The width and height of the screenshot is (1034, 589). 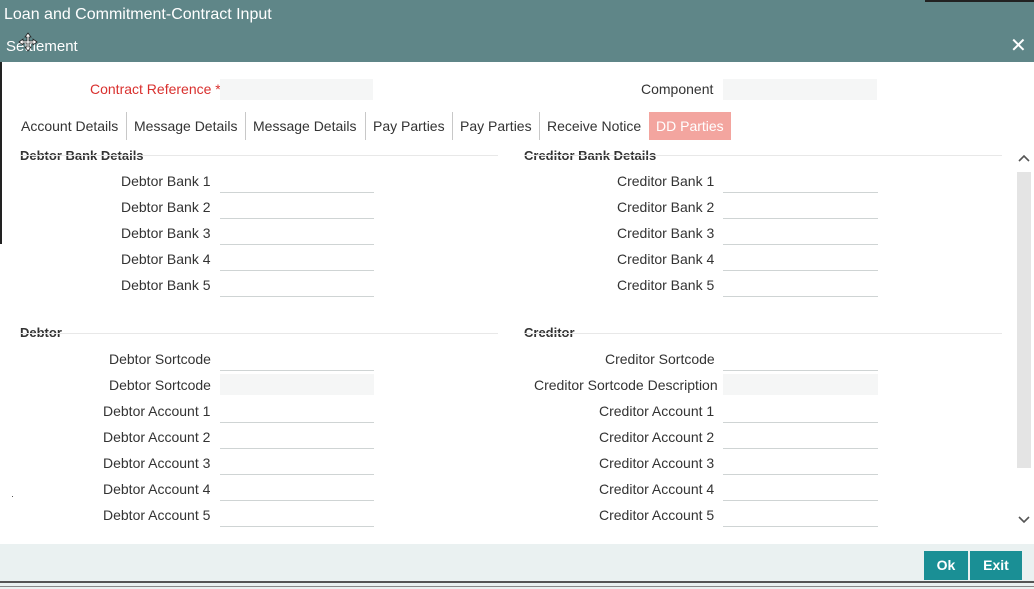 What do you see at coordinates (166, 233) in the screenshot?
I see `debtor-bank-3-label: Debtor Bank 3` at bounding box center [166, 233].